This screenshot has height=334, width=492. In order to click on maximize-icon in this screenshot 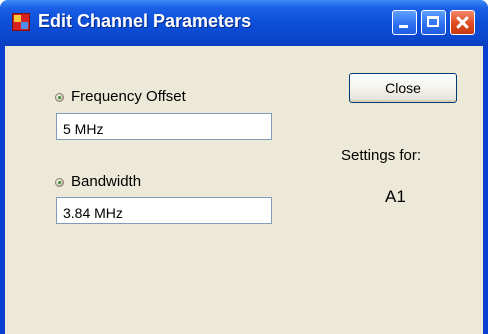, I will do `click(433, 21)`.